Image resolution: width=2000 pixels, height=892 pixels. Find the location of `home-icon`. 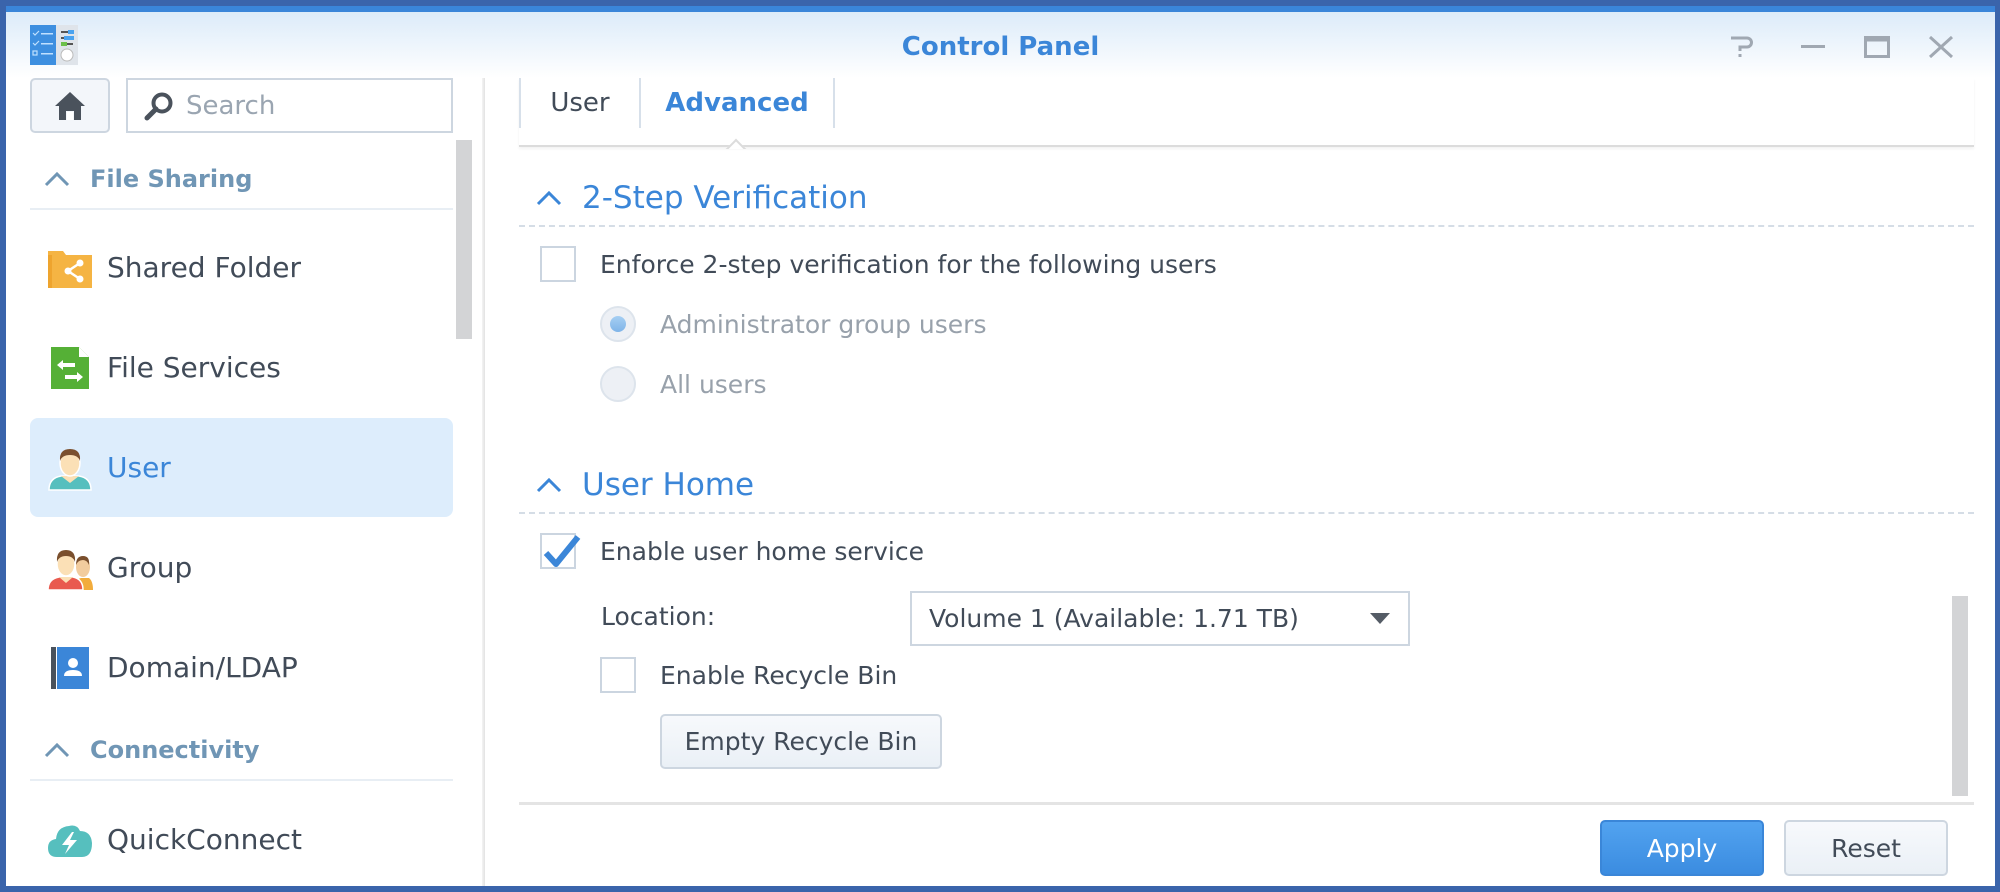

home-icon is located at coordinates (70, 105).